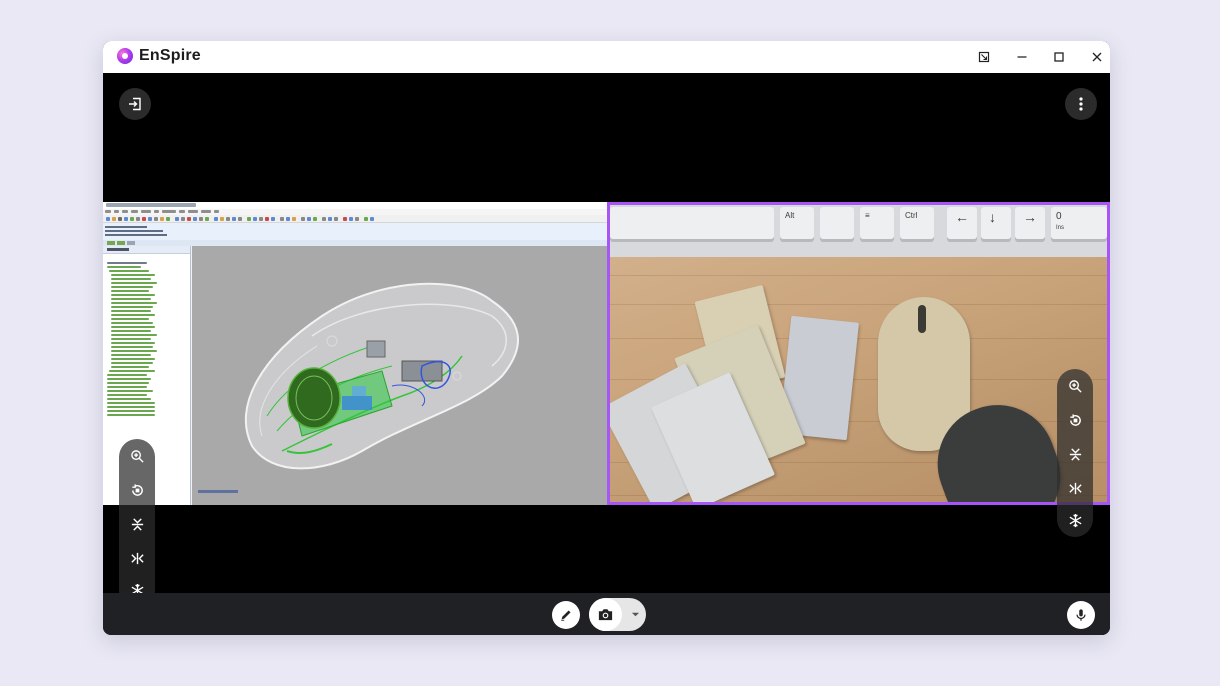 The height and width of the screenshot is (686, 1220). I want to click on freeze-button, so click(1075, 520).